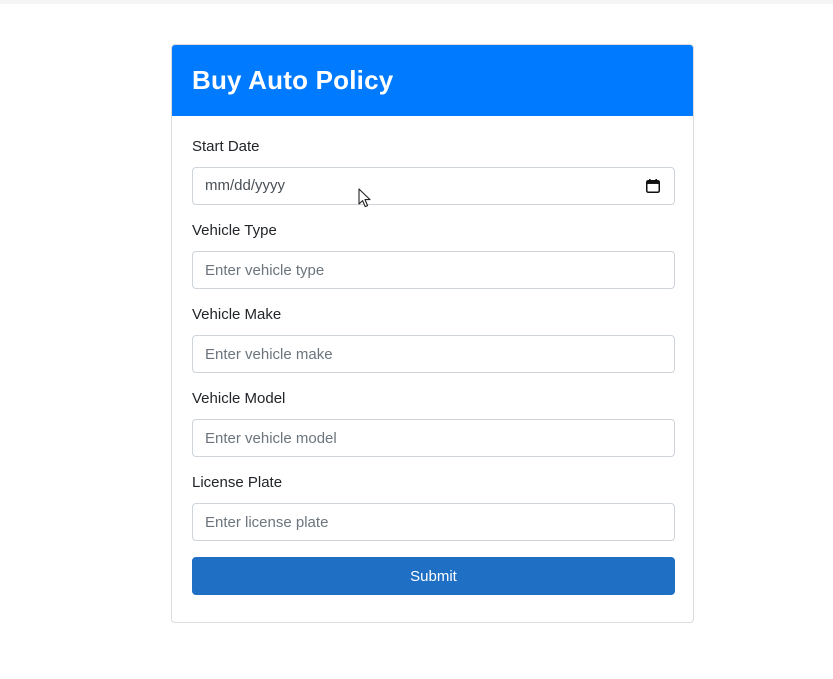  I want to click on vehicle-model-group: Vehicle Model, so click(433, 423).